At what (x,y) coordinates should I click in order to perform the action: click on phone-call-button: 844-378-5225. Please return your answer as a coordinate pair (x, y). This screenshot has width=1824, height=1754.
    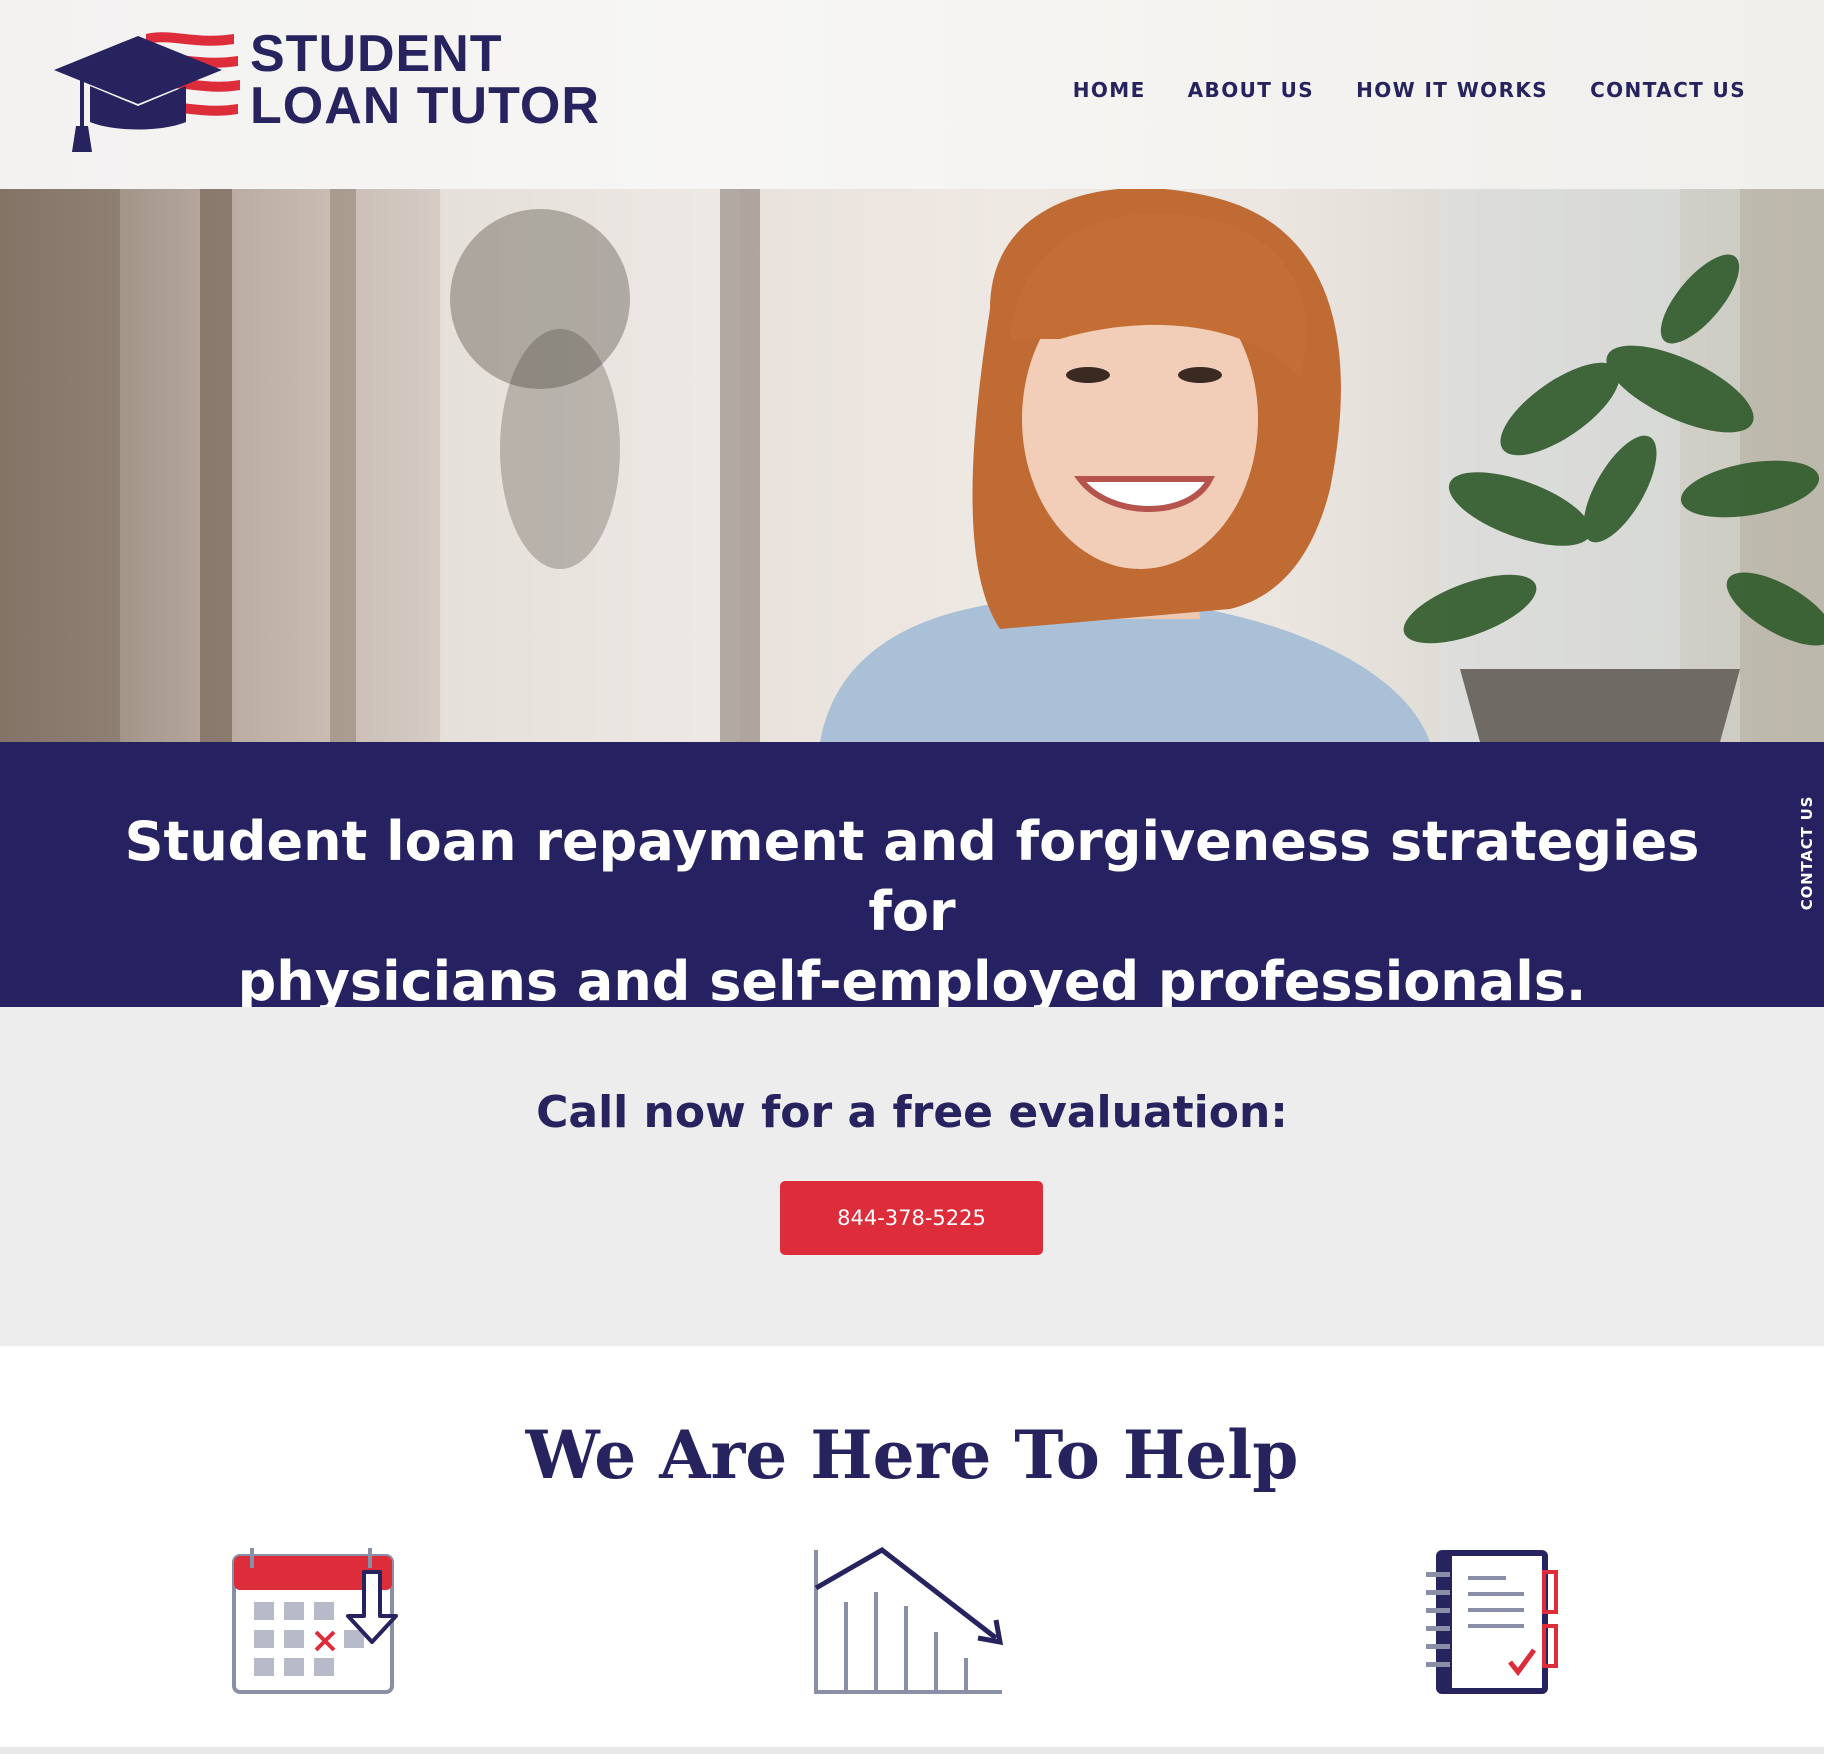
    Looking at the image, I should click on (911, 1218).